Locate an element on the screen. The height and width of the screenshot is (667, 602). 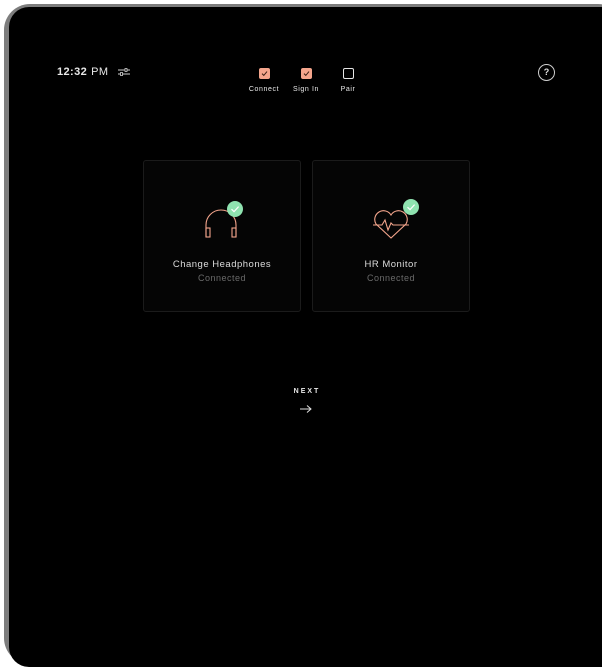
help-icon: ? is located at coordinates (546, 72).